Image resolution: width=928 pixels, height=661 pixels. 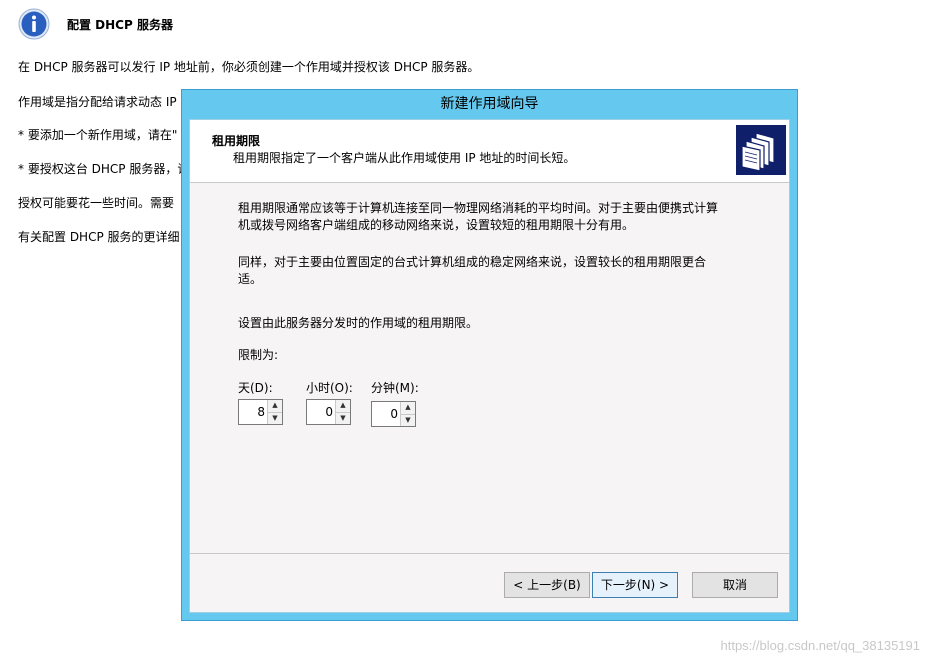 What do you see at coordinates (404, 158) in the screenshot?
I see `page-subtitle: 租用期限指定了一个客户端从此作用域使用 IP 地址的时间长短。` at bounding box center [404, 158].